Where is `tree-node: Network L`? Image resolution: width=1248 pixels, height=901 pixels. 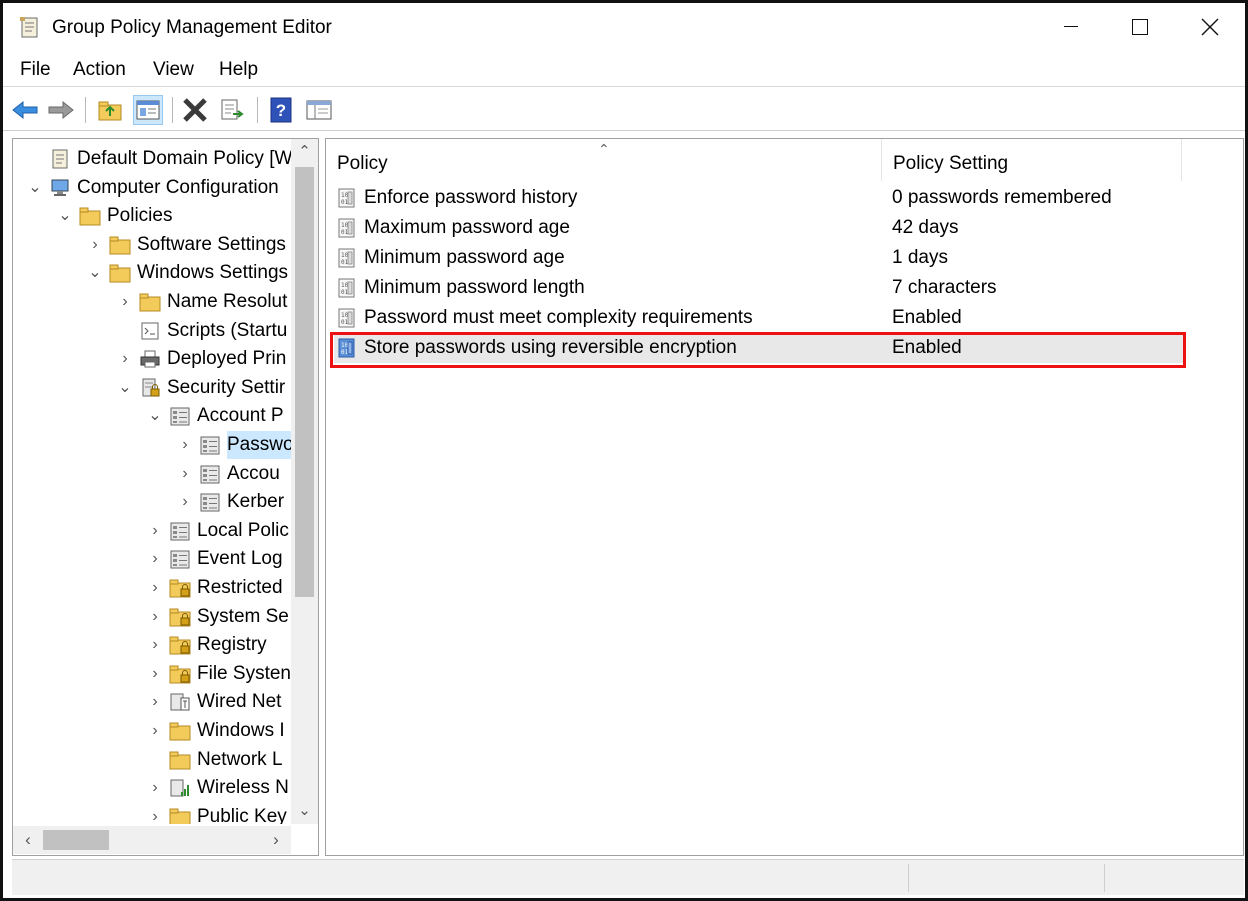
tree-node: Network L is located at coordinates (152, 760).